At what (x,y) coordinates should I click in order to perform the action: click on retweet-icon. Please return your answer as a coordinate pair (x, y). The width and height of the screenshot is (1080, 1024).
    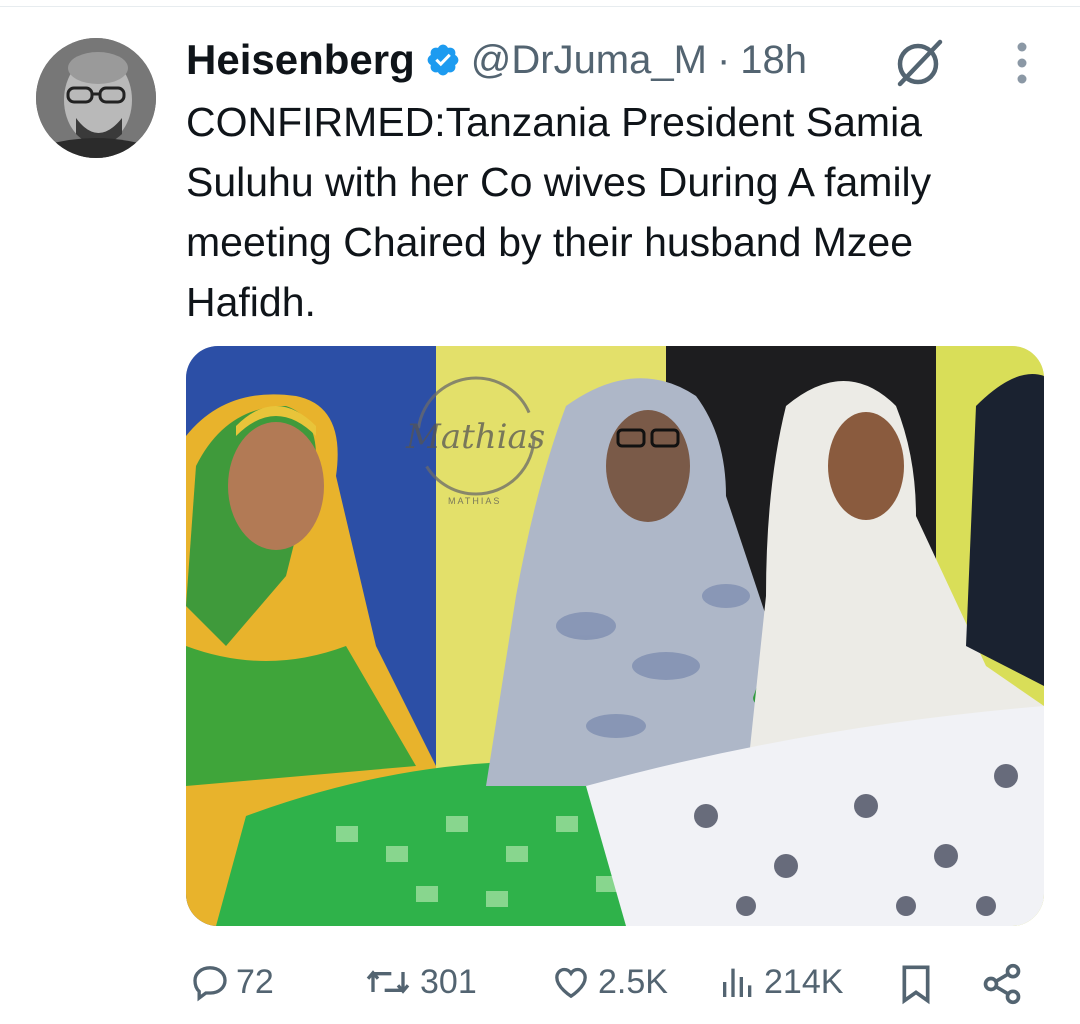
    Looking at the image, I should click on (388, 982).